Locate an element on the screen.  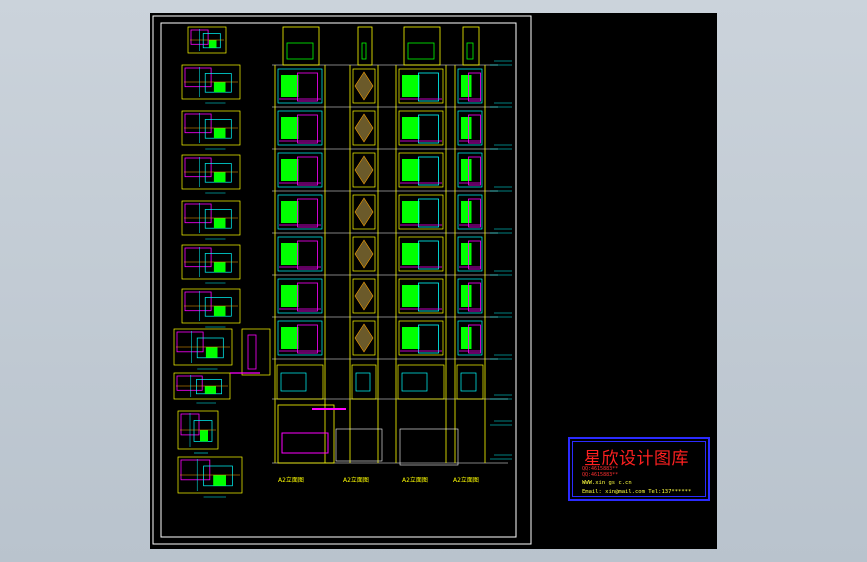
side-detail is located at coordinates (250, 352).